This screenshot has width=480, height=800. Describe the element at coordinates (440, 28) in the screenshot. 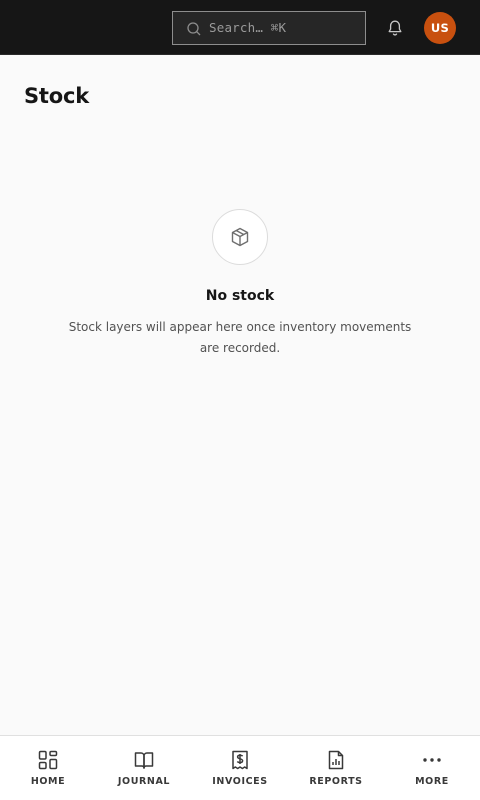

I see `user-avatar: US` at that location.